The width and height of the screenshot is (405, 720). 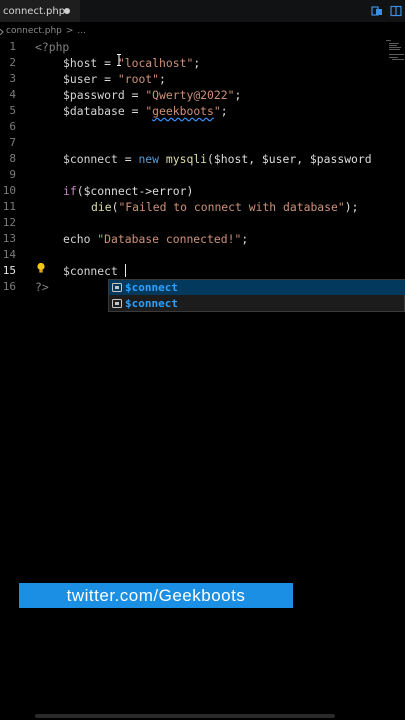 I want to click on code-token: $host, so click(x=80, y=63).